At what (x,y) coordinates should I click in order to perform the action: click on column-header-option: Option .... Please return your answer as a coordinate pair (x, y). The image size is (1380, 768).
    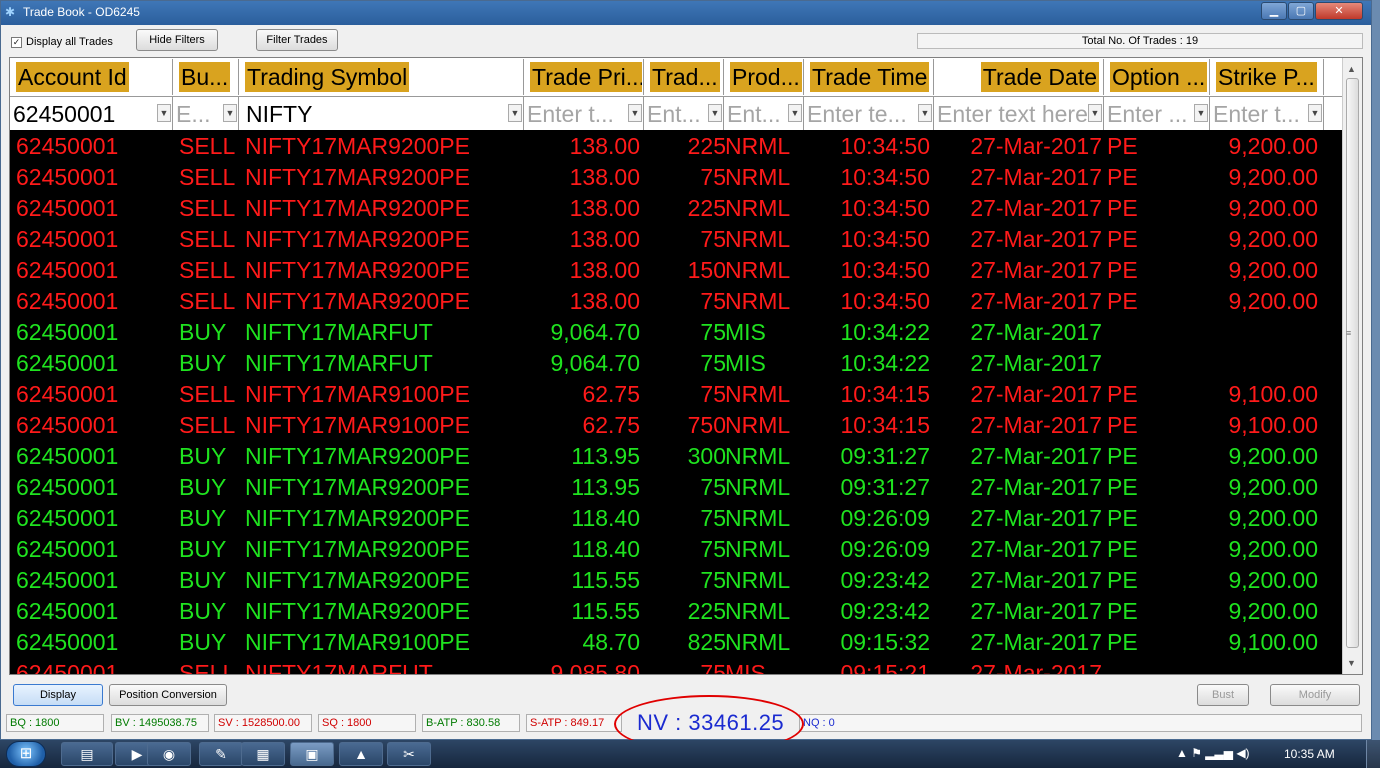
    Looking at the image, I should click on (1157, 77).